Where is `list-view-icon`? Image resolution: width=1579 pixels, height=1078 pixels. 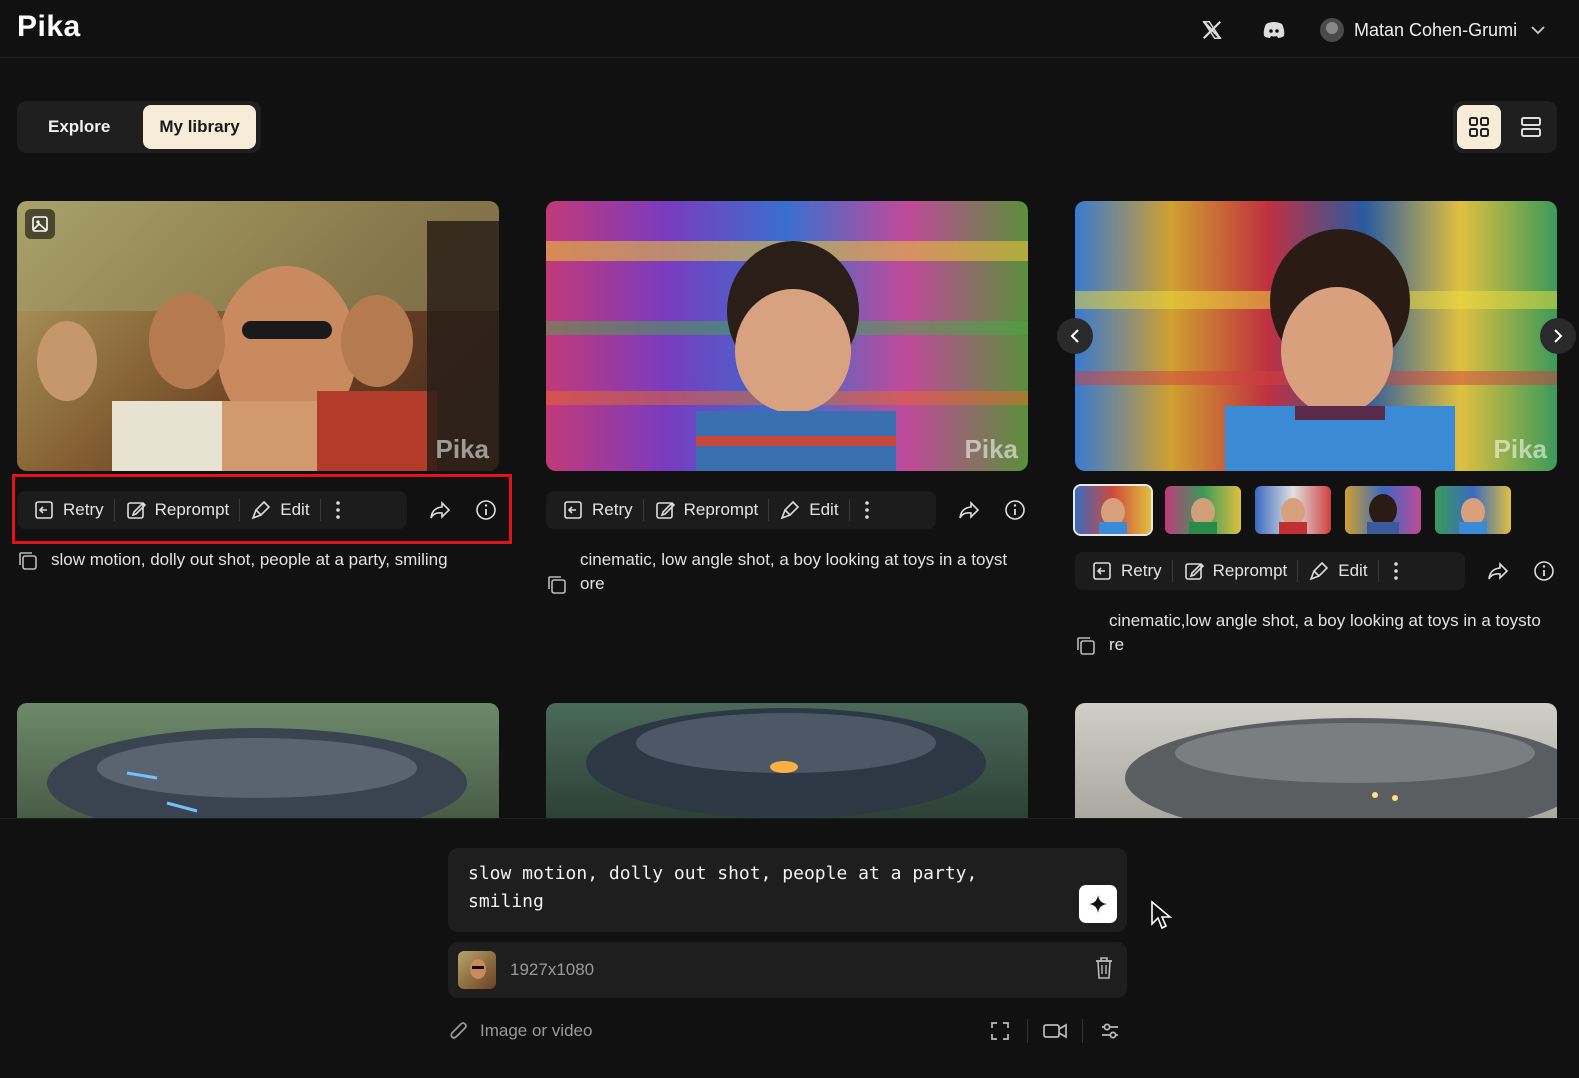
list-view-icon is located at coordinates (1531, 127).